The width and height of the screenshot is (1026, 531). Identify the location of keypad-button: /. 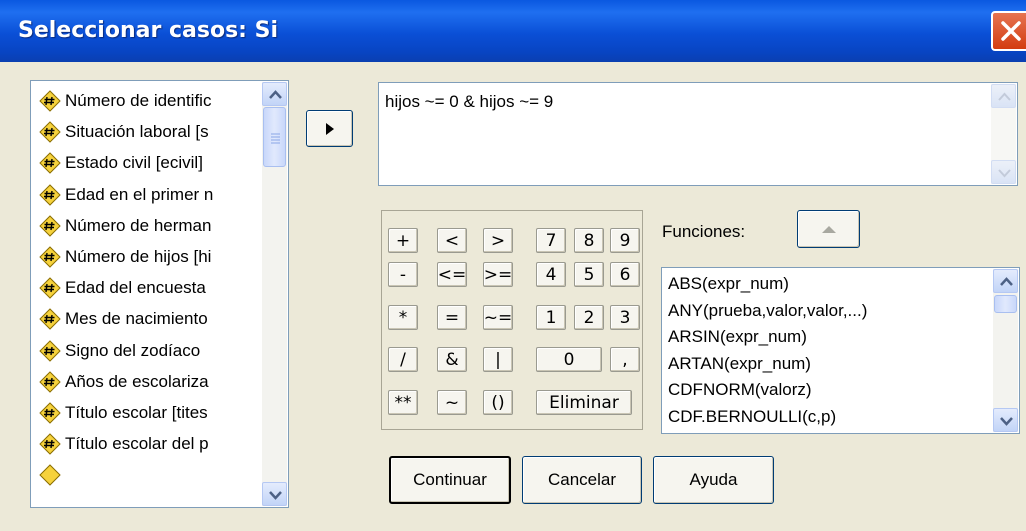
(403, 359).